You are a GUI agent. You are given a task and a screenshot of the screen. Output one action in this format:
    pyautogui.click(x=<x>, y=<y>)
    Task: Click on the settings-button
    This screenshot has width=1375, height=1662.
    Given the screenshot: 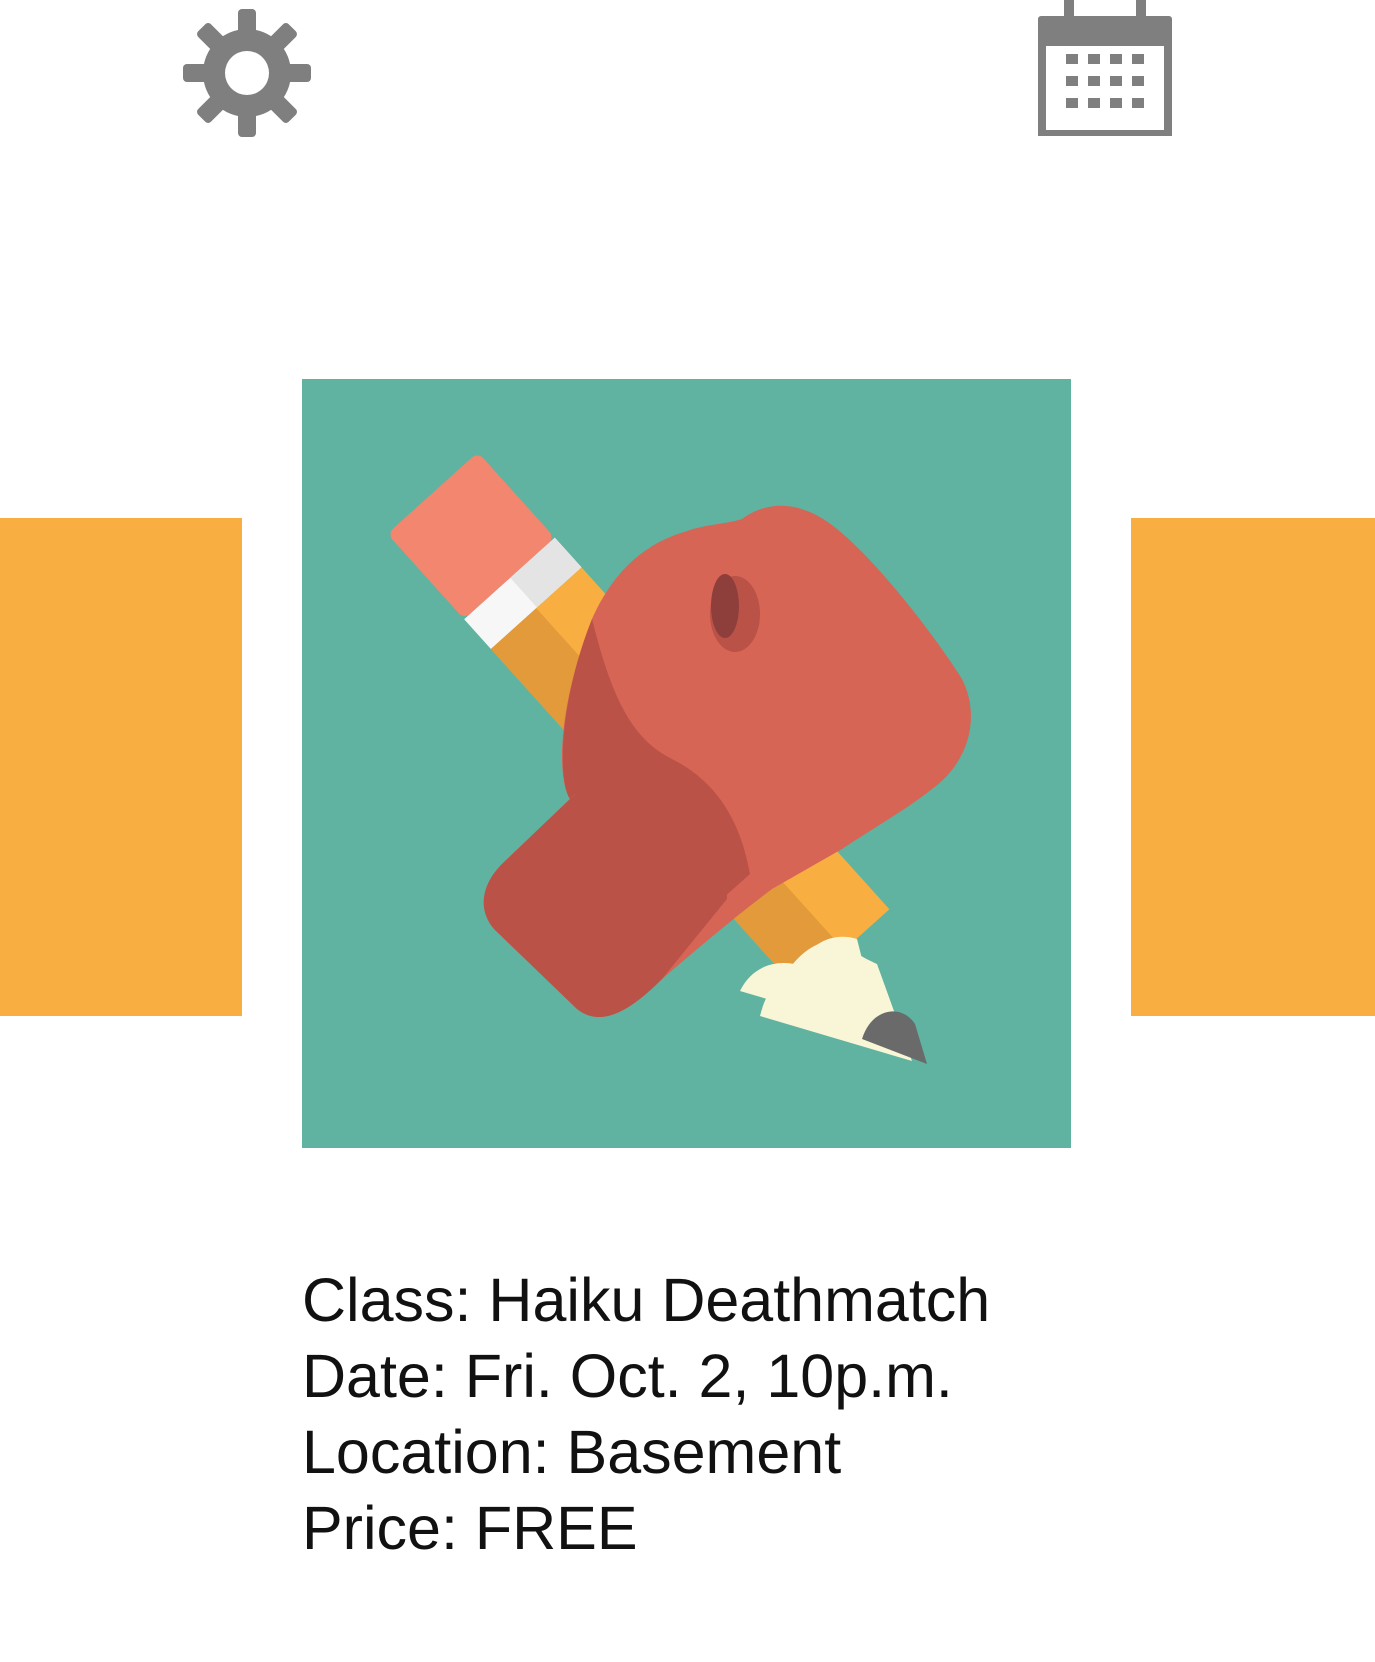 What is the action you would take?
    pyautogui.click(x=247, y=73)
    